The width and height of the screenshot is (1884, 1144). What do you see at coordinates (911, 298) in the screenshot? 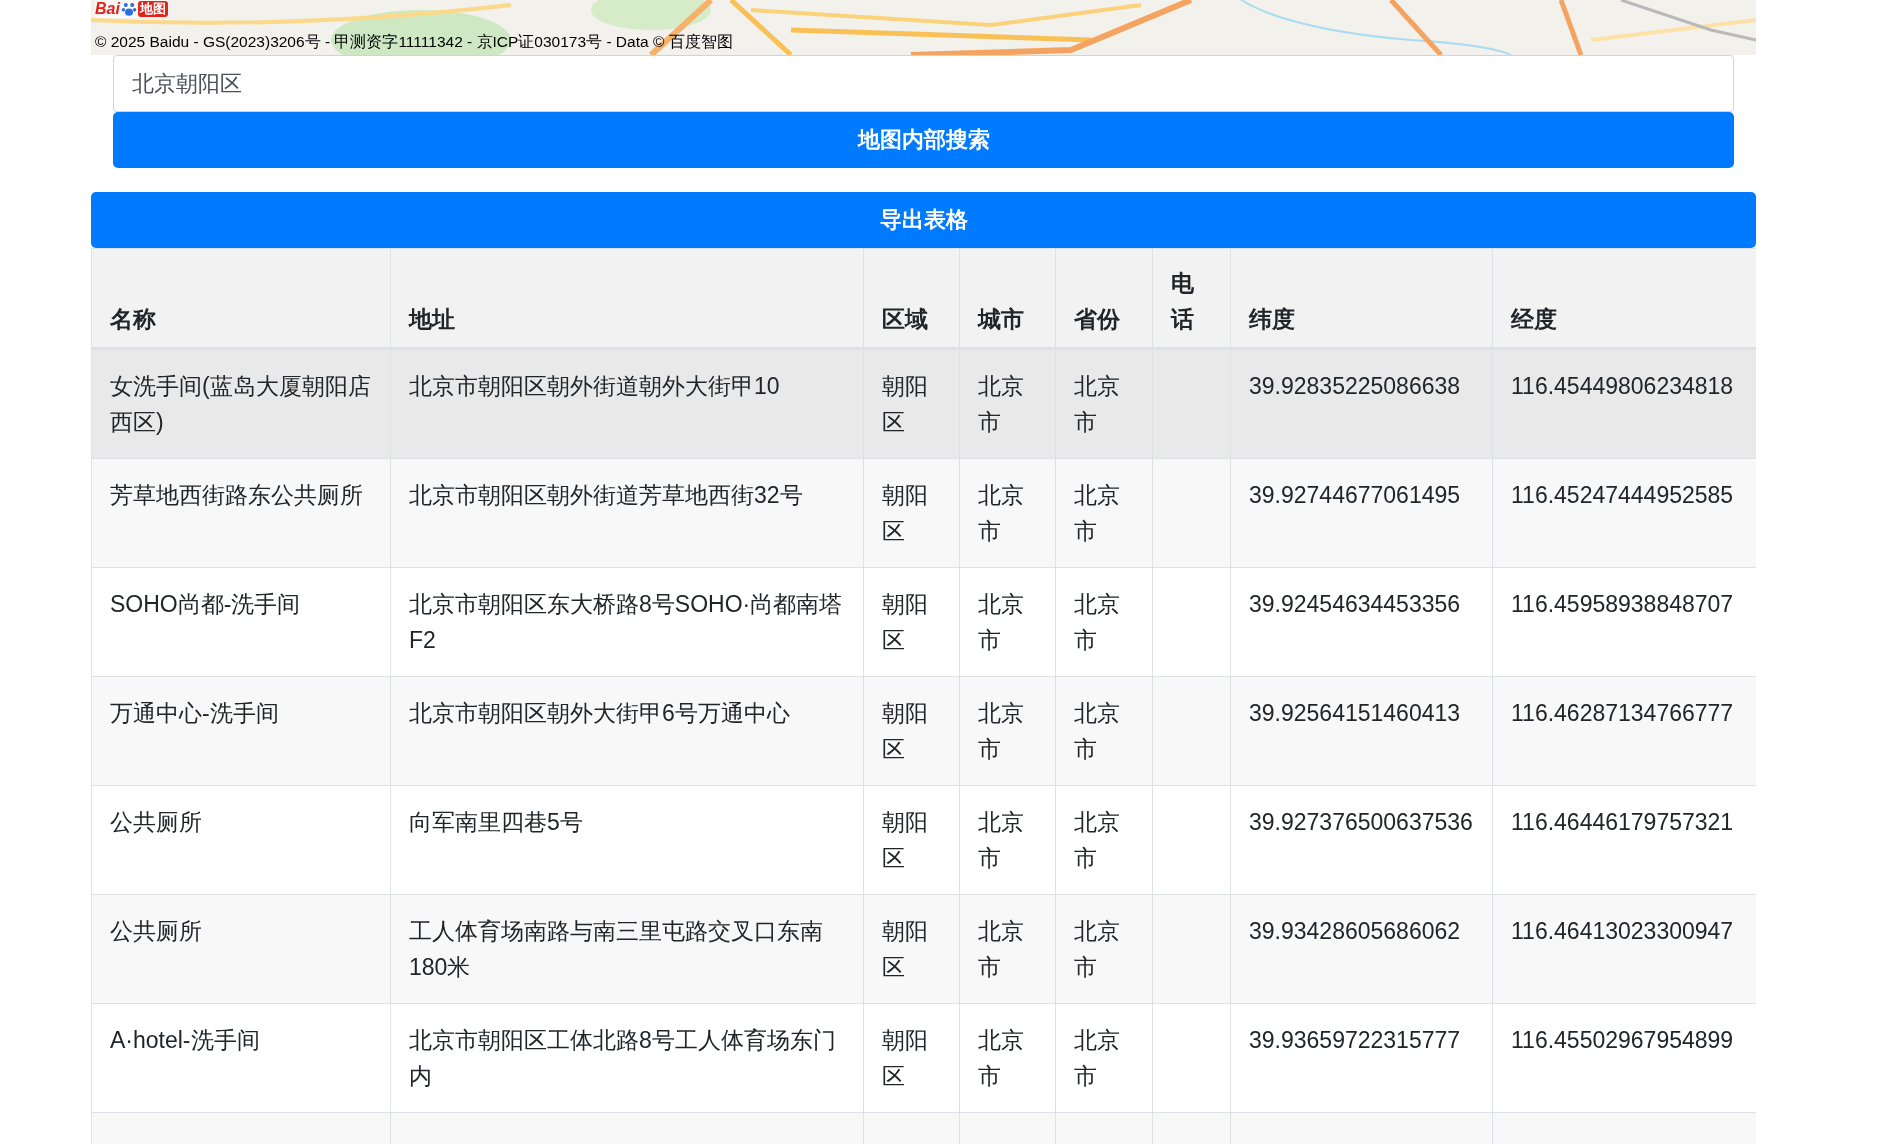
I see `column-header: 区域` at bounding box center [911, 298].